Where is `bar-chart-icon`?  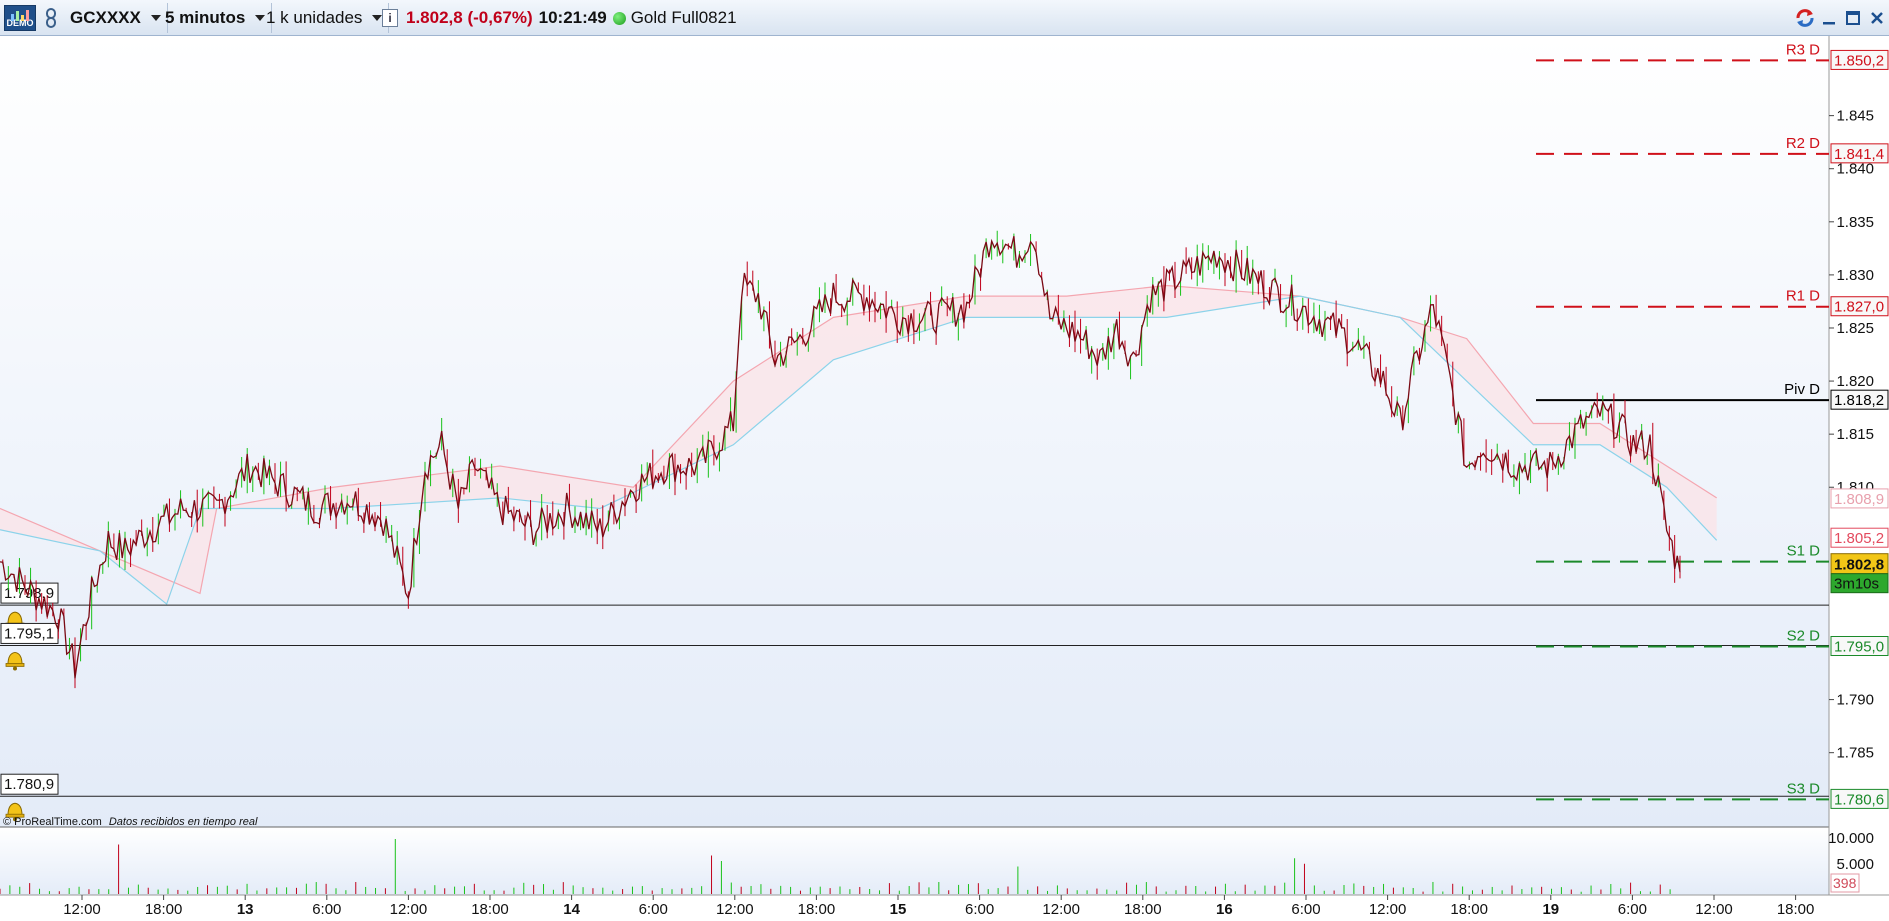
bar-chart-icon is located at coordinates (20, 15).